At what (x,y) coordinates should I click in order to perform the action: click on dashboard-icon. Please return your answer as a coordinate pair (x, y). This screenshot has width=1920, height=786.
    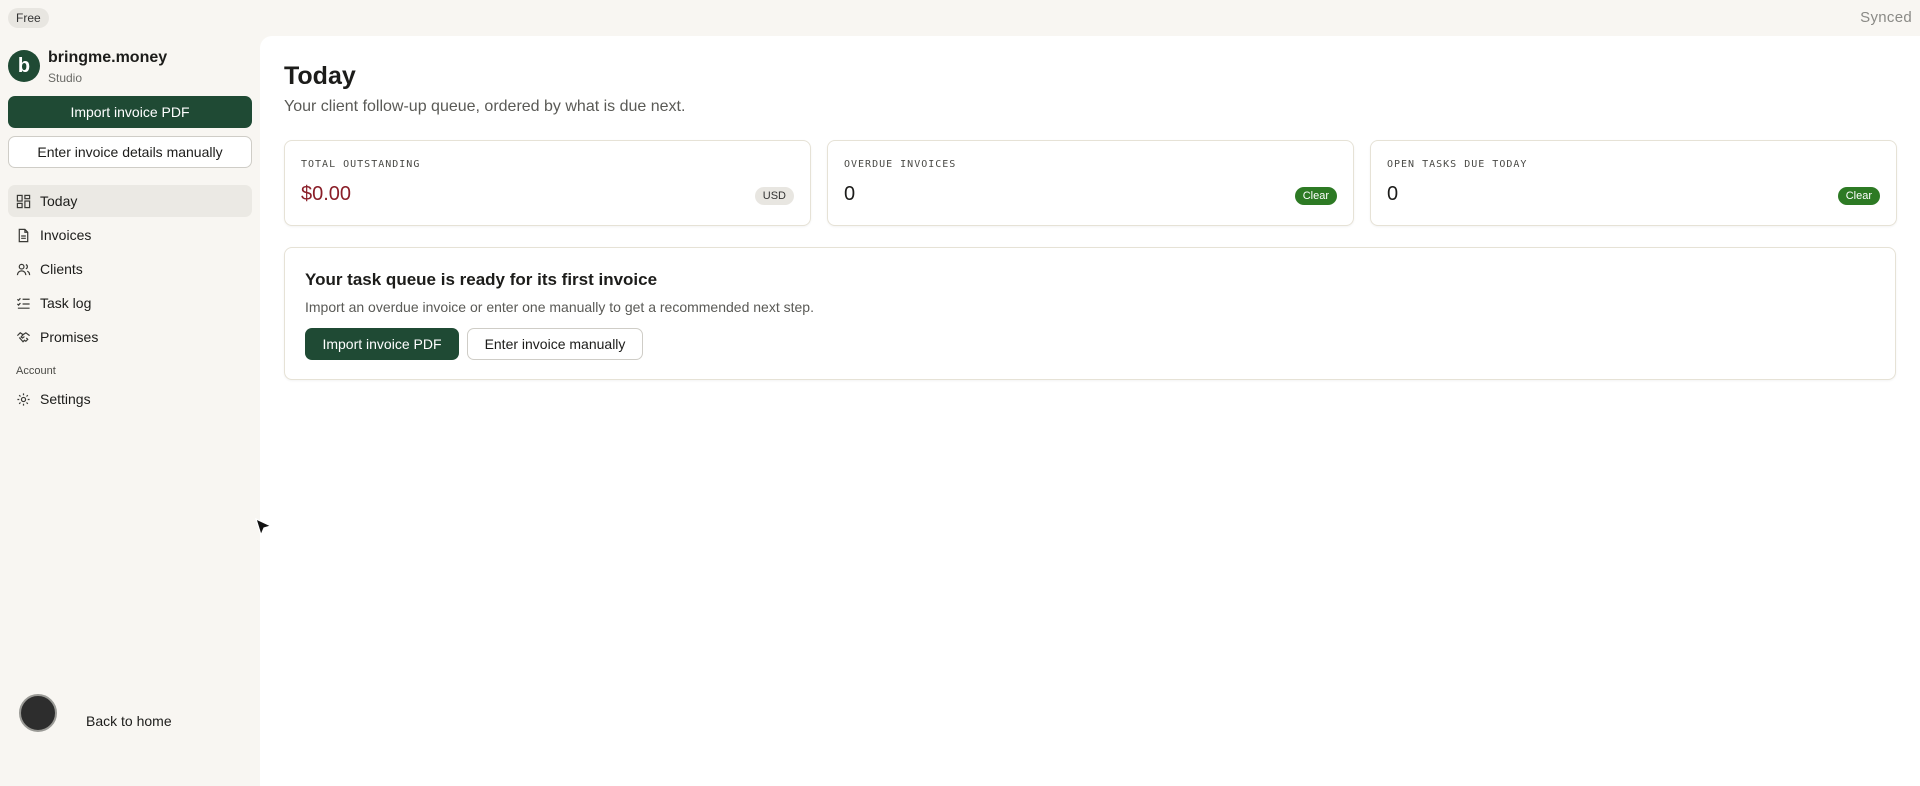
    Looking at the image, I should click on (23, 201).